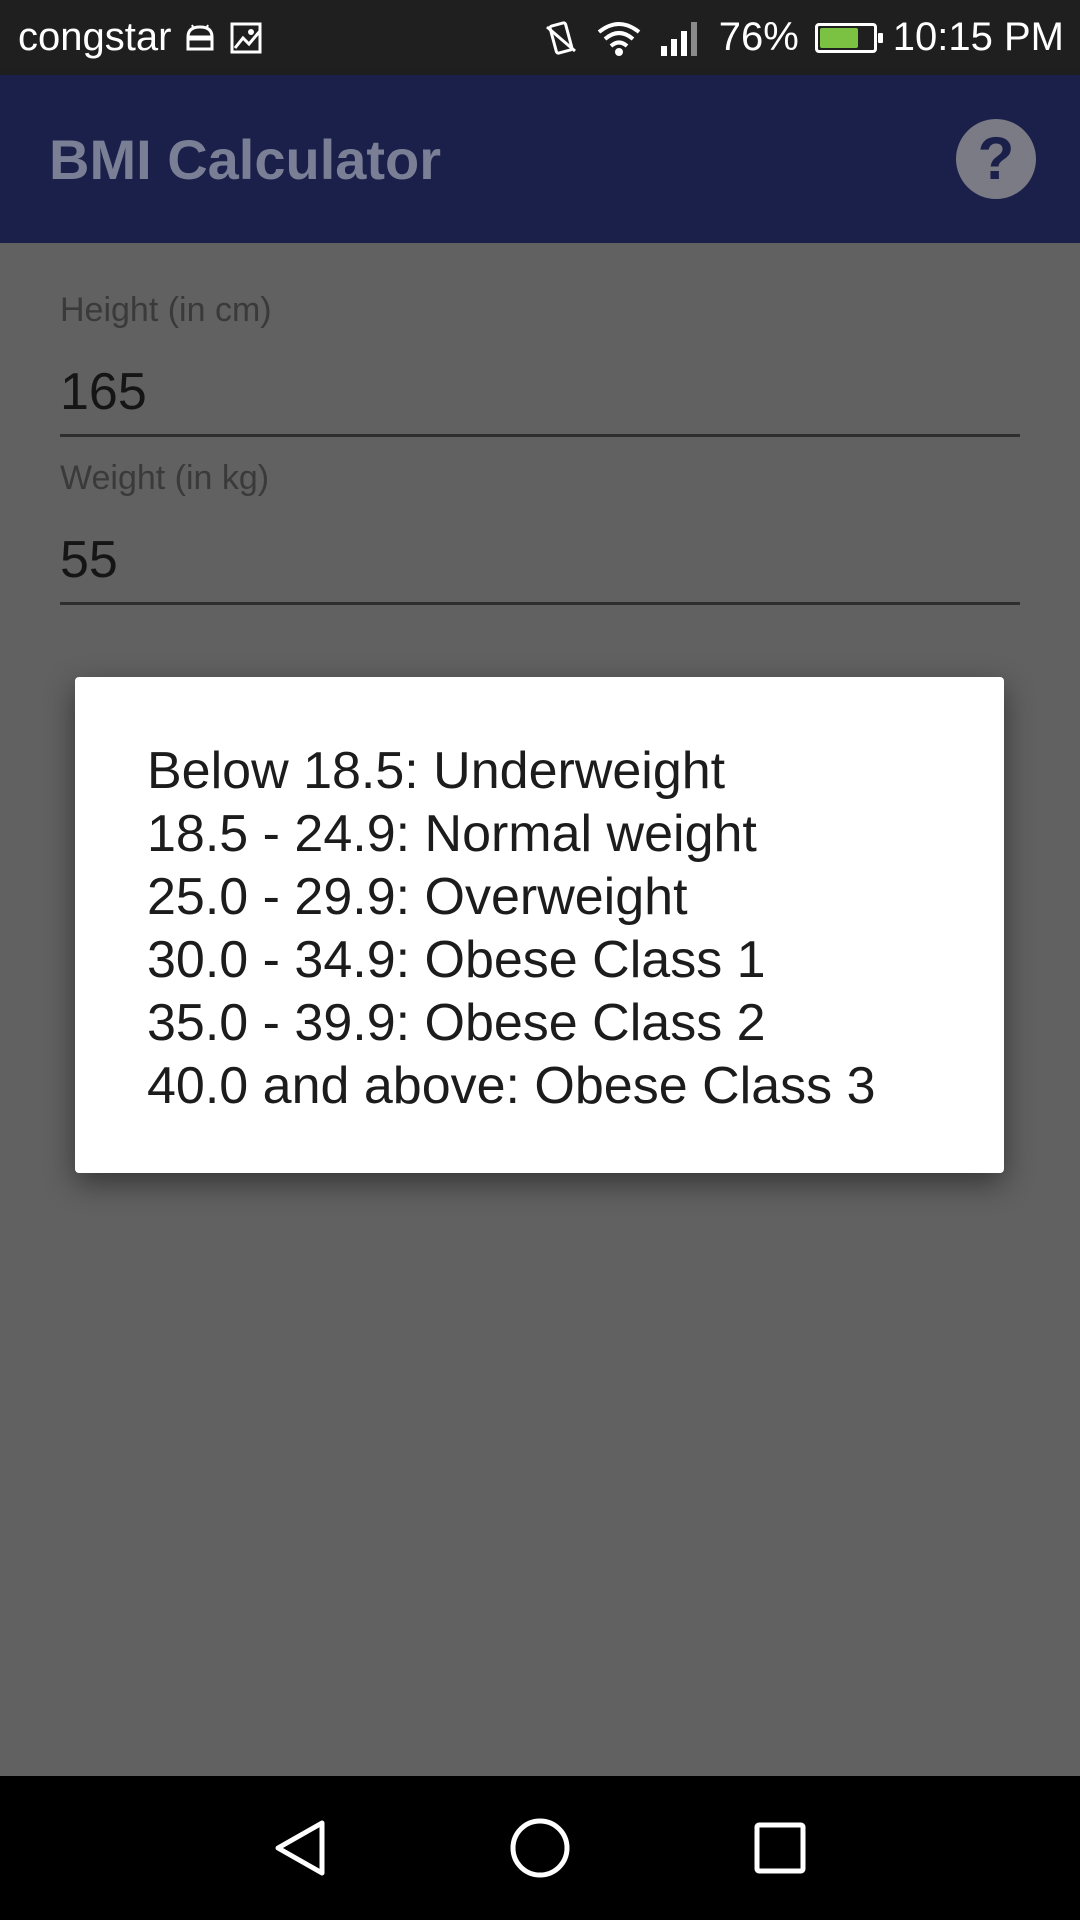 The image size is (1080, 1920). I want to click on back-button, so click(300, 1848).